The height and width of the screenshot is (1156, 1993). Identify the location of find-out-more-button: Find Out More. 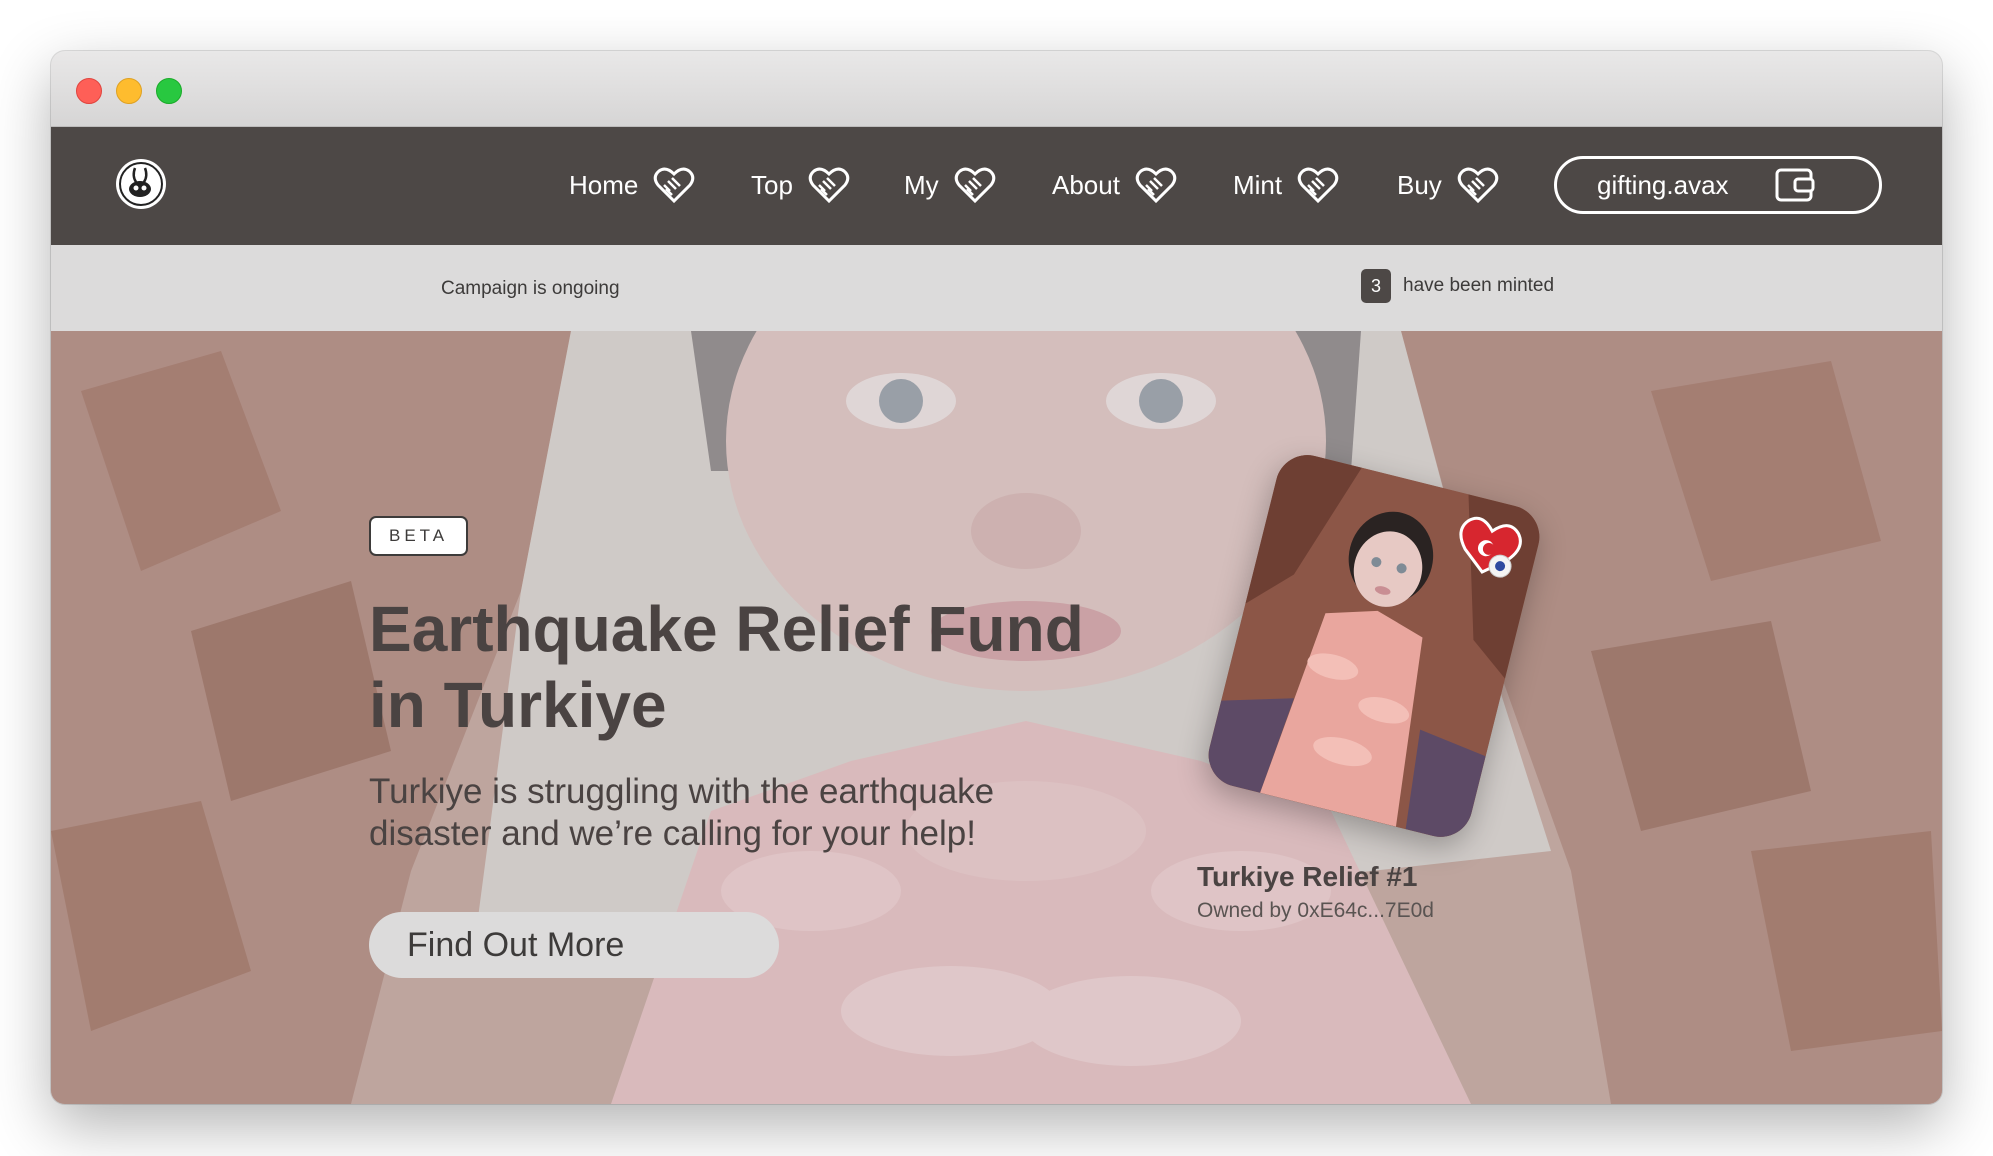
(574, 945).